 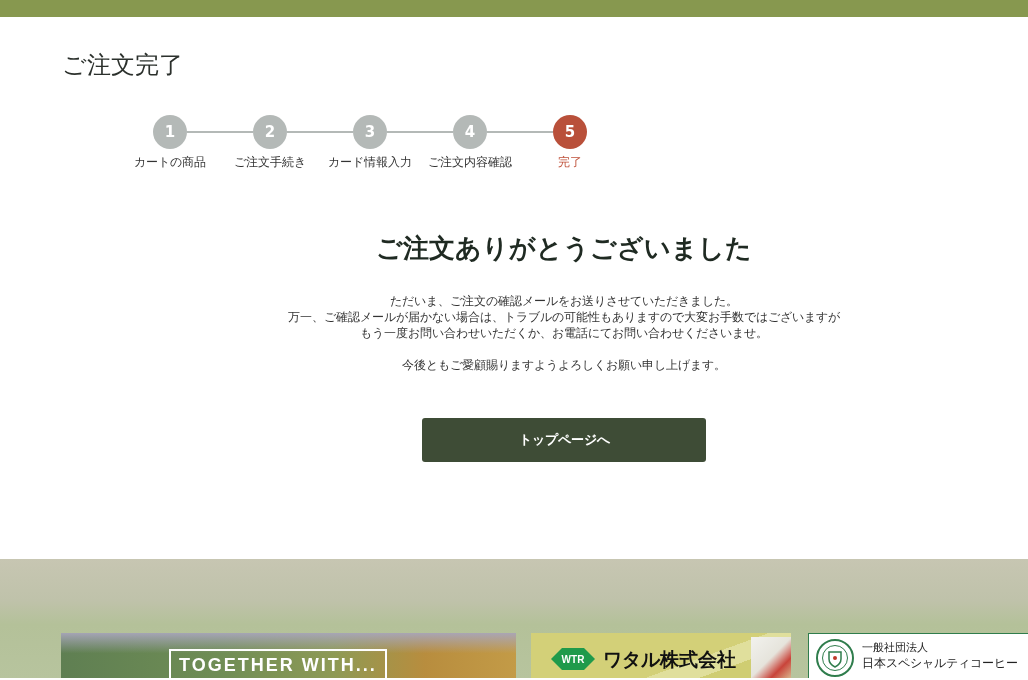 I want to click on company-name: ワタル株式会社, so click(x=669, y=659).